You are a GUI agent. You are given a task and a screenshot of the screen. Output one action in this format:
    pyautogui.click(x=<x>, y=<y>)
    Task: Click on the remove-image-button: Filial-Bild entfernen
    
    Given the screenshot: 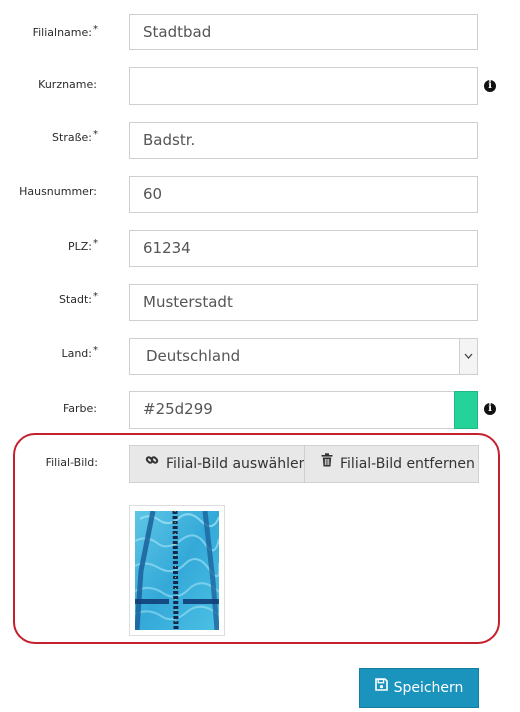 What is the action you would take?
    pyautogui.click(x=391, y=464)
    